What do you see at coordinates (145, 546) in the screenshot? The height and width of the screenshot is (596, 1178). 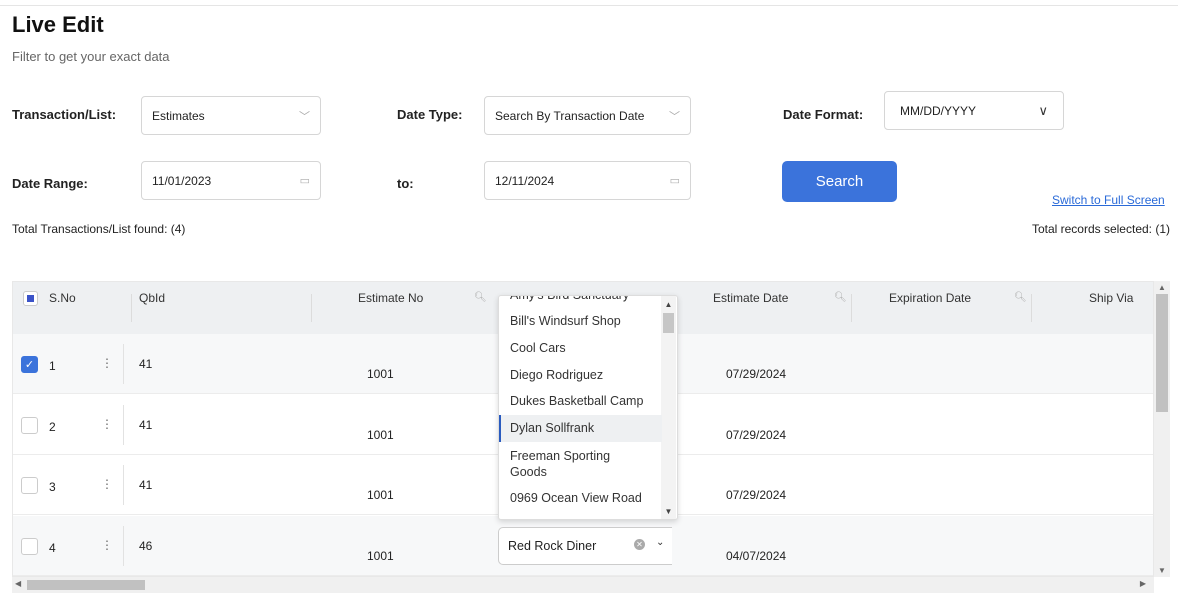 I see `cell-qbid: 46` at bounding box center [145, 546].